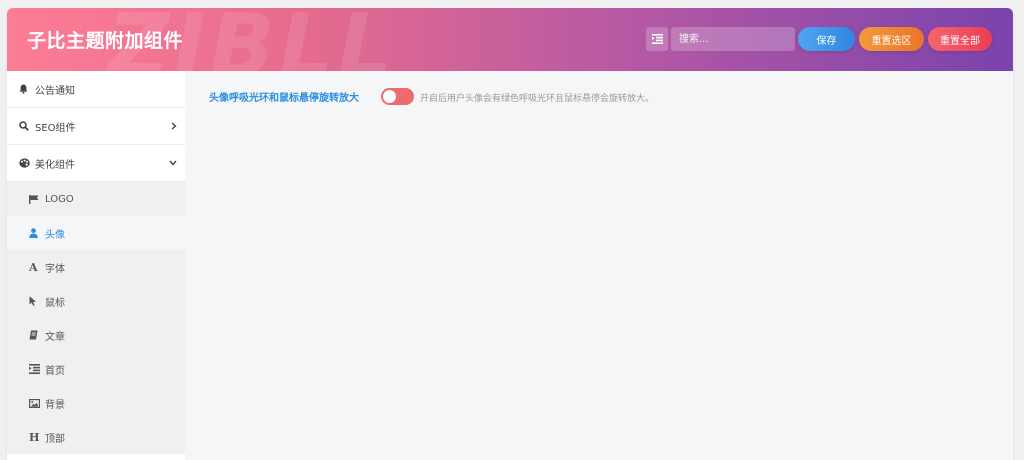  I want to click on list-icon, so click(37, 369).